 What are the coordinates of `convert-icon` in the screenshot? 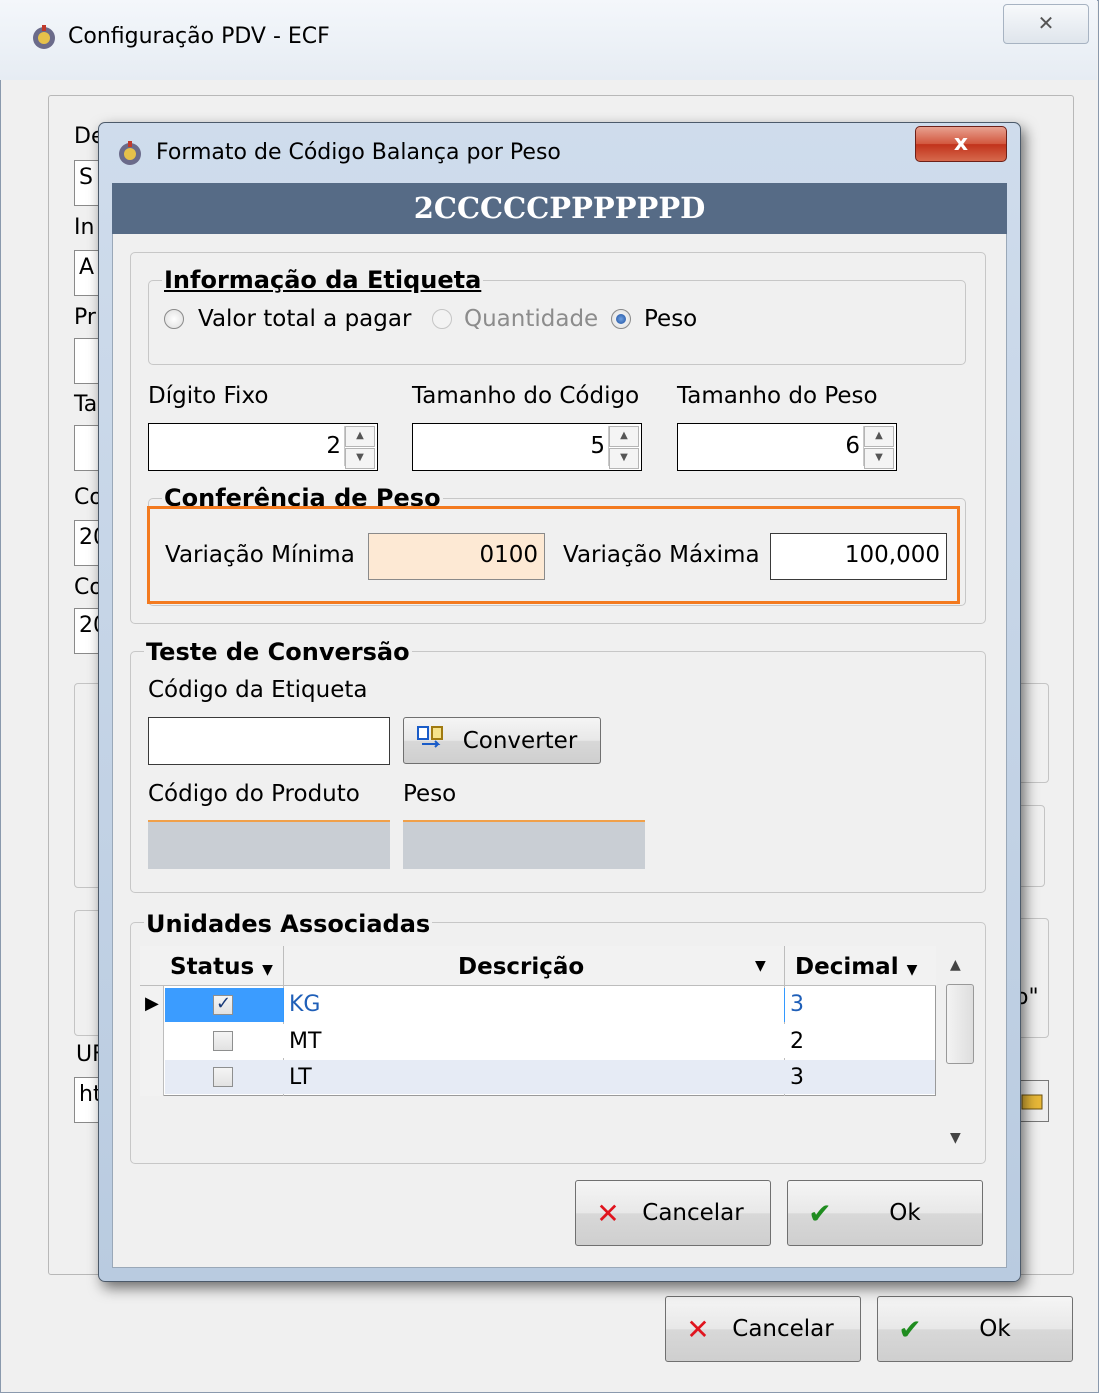 It's located at (433, 741).